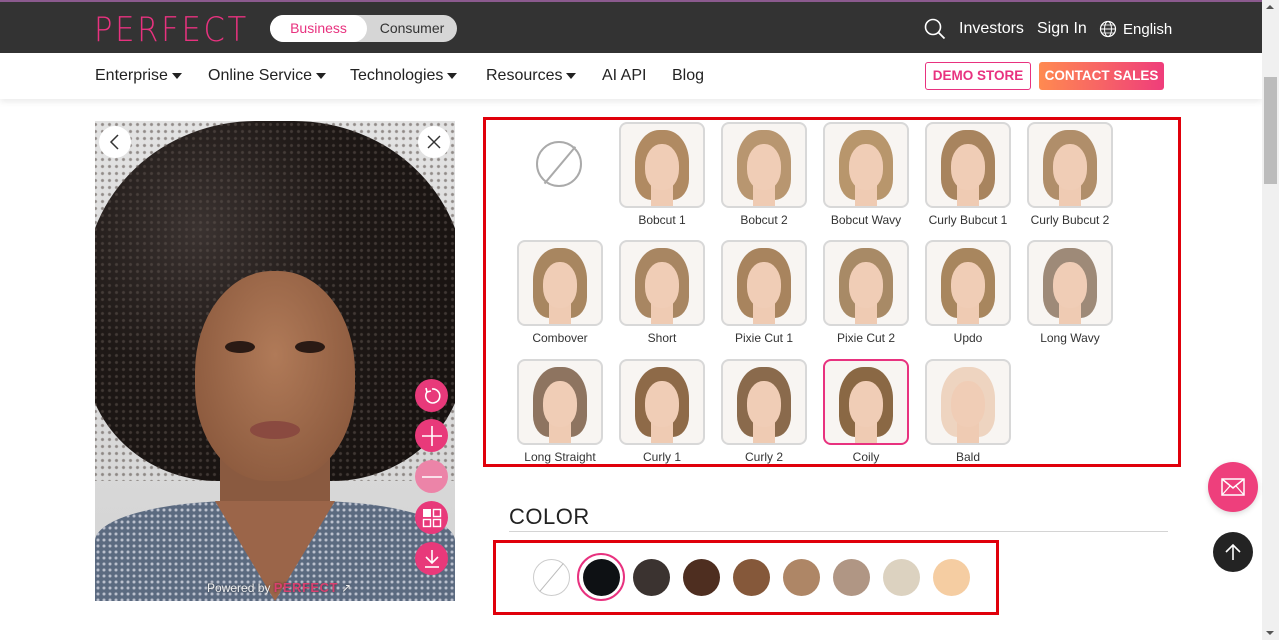 This screenshot has height=640, width=1279. Describe the element at coordinates (559, 164) in the screenshot. I see `no-hairstyle-button` at that location.